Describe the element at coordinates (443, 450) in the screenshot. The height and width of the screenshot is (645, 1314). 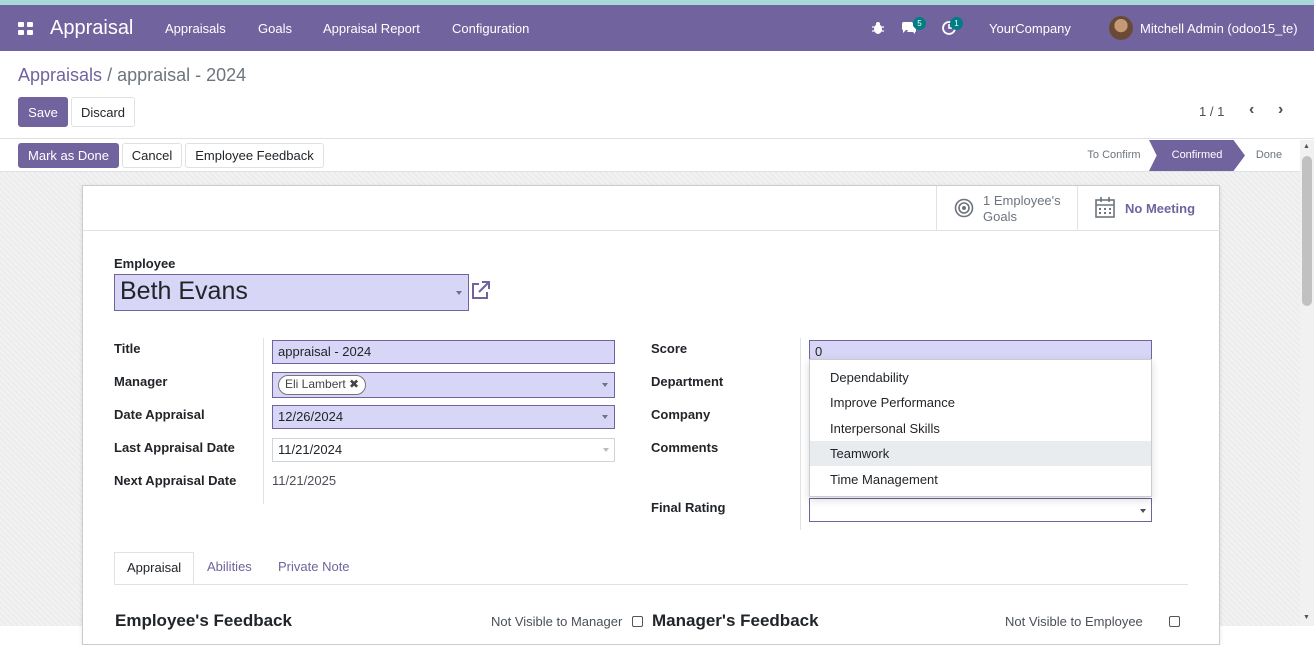
I see `last-appraisal-field: 11/21/2024` at that location.